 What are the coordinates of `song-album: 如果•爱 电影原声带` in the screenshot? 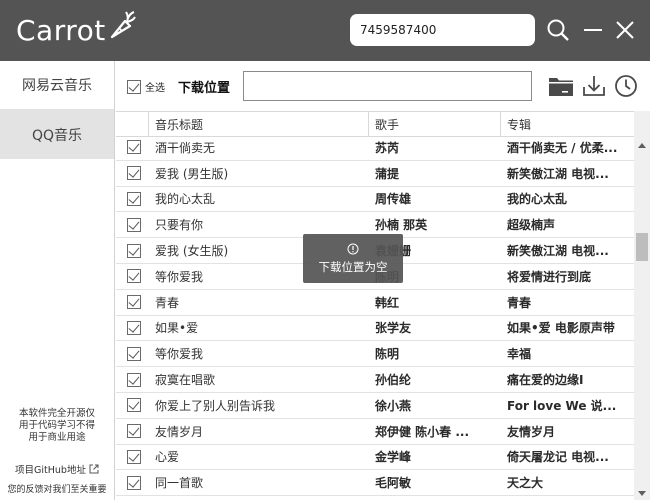 It's located at (561, 328).